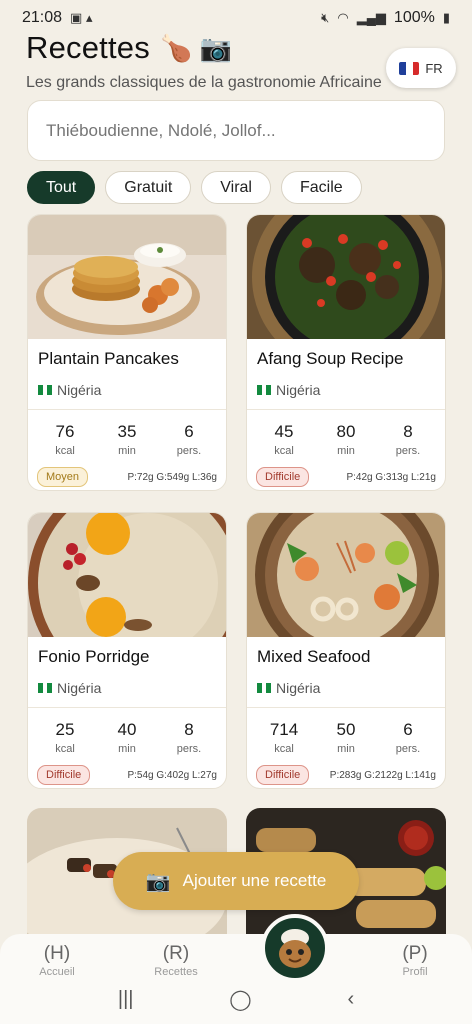 This screenshot has height=1024, width=472. What do you see at coordinates (409, 68) in the screenshot?
I see `france-flag-icon` at bounding box center [409, 68].